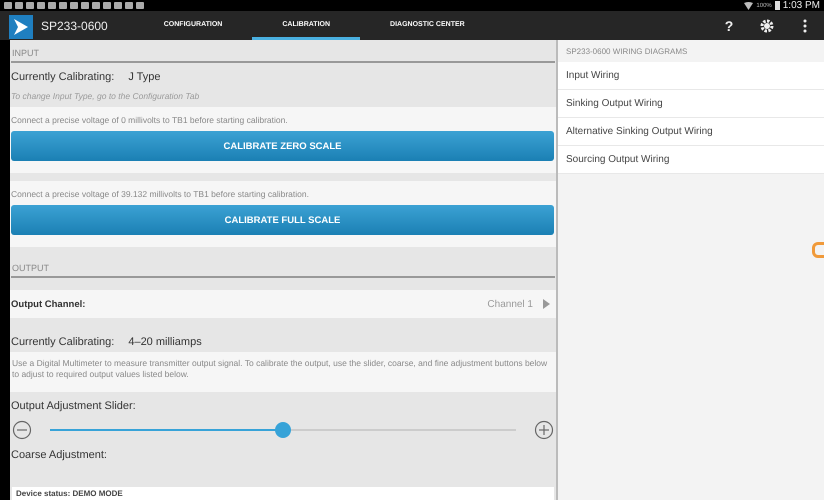 This screenshot has width=824, height=500. I want to click on instruction-text: Connect a precise voltage of 0 millivolts to TB1 before starting calibration., so click(150, 120).